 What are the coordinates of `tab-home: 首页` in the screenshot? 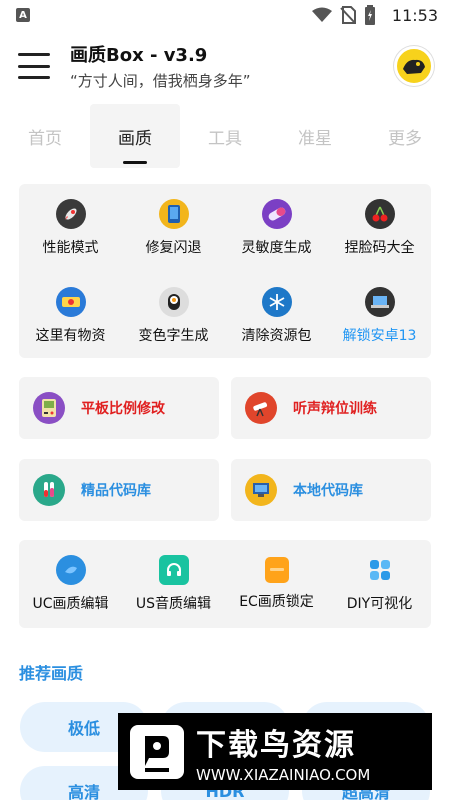 It's located at (45, 136).